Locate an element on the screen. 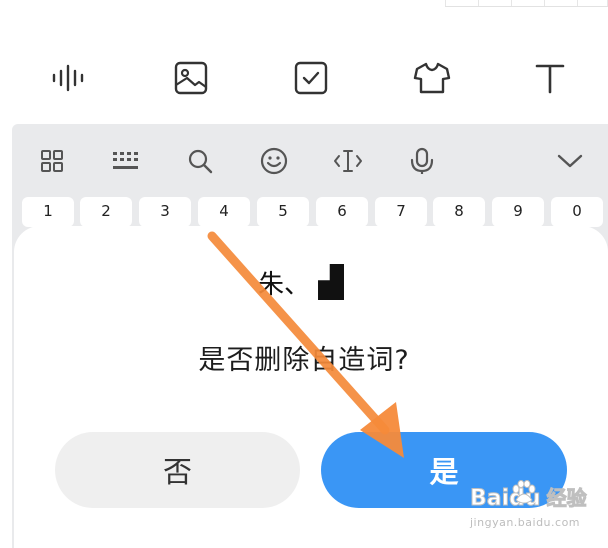  custom-word-text: 朱、 is located at coordinates (284, 284).